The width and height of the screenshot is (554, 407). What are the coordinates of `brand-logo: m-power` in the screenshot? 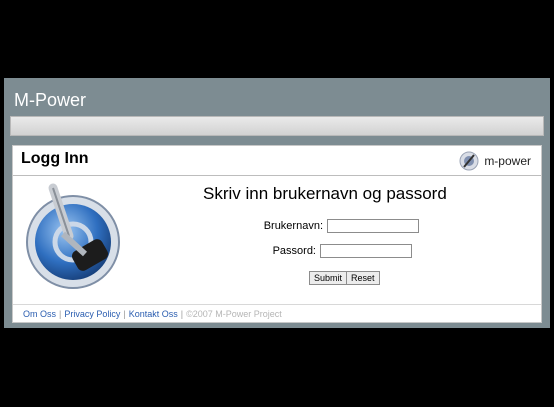 It's located at (494, 161).